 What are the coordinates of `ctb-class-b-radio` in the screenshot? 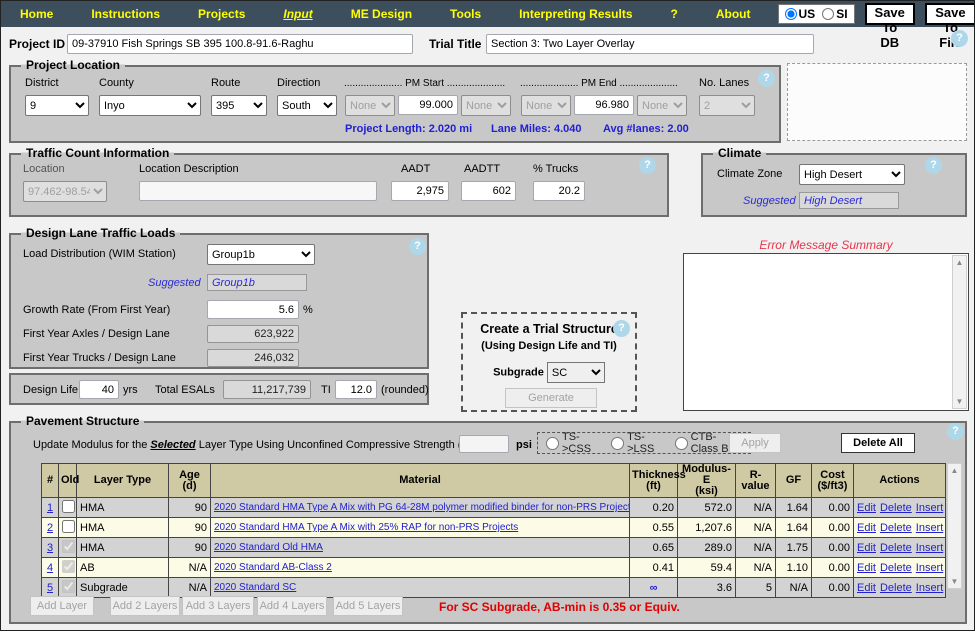 It's located at (681, 443).